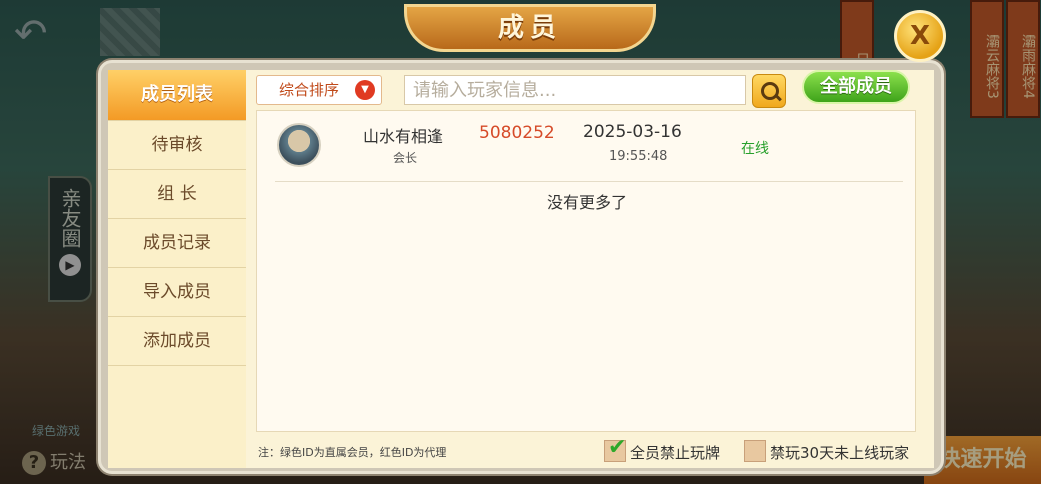  I want to click on search-input, so click(575, 90).